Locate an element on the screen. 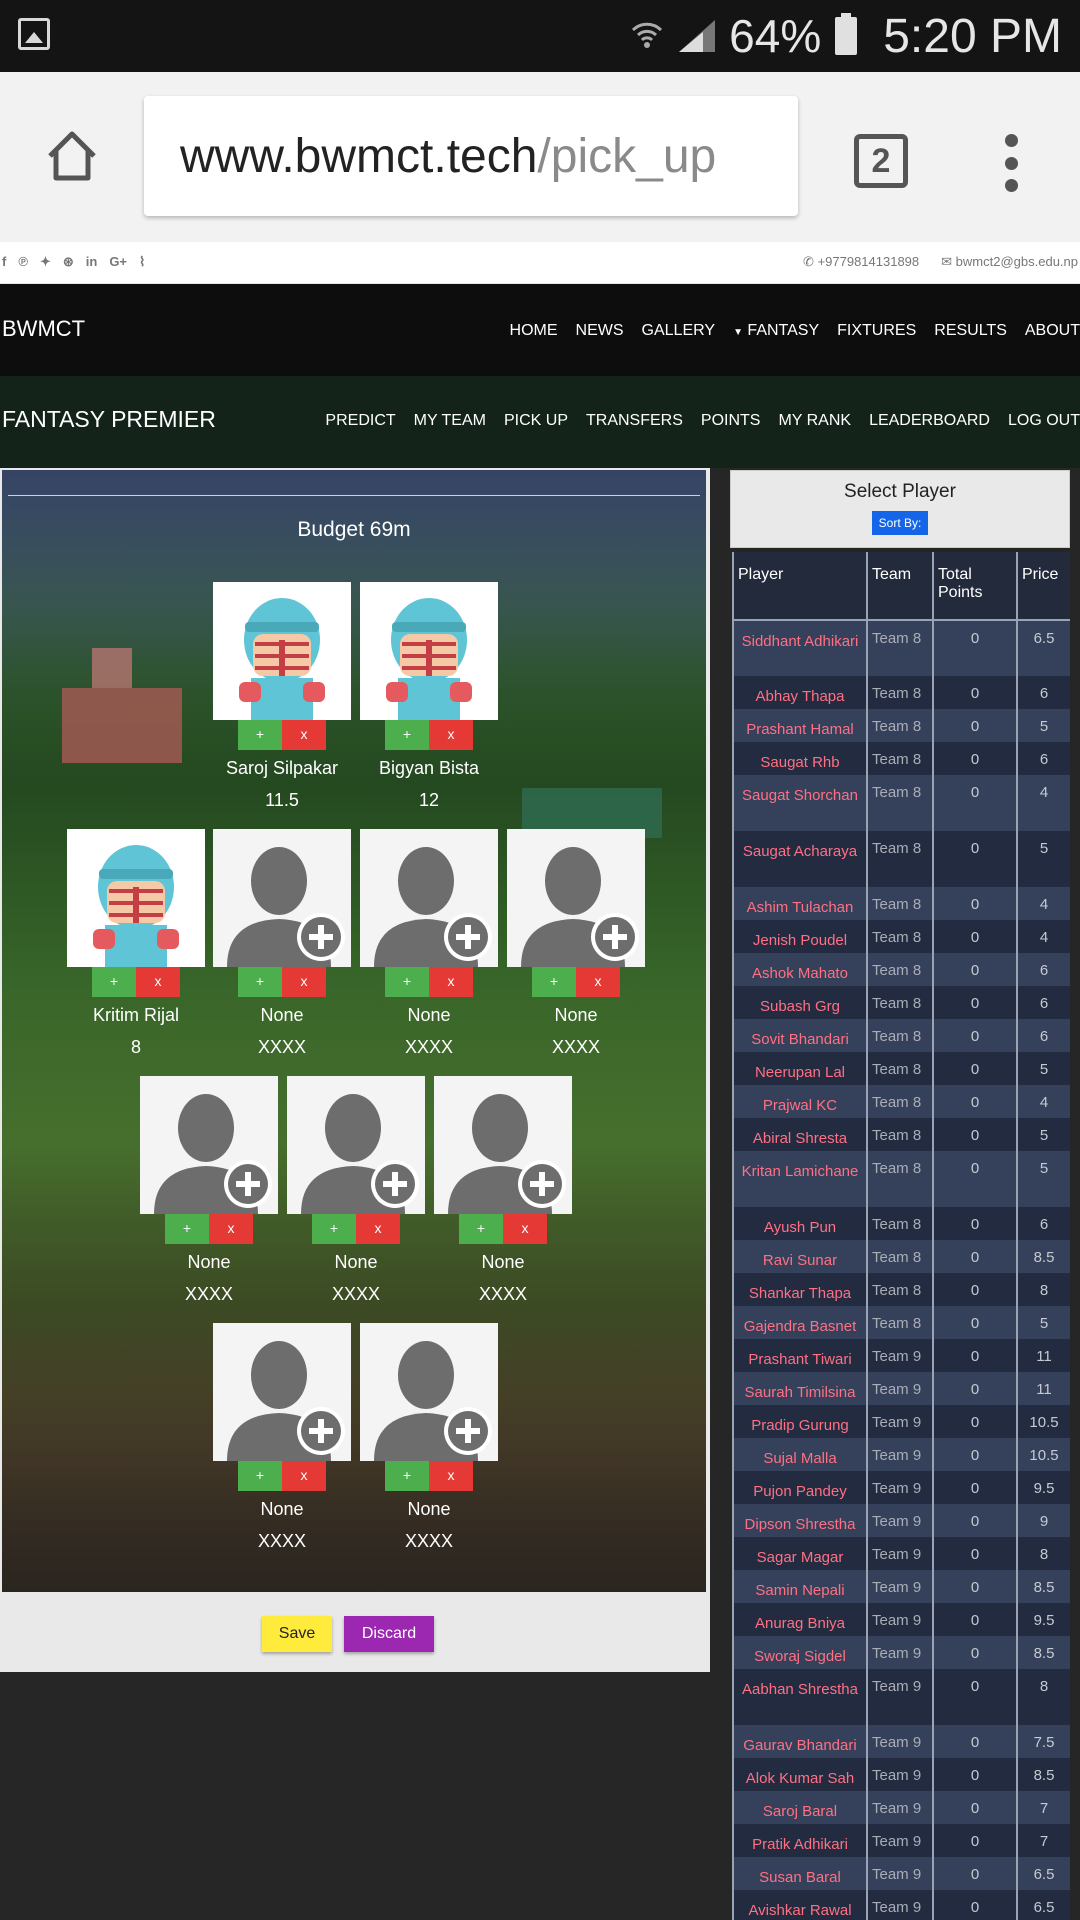 This screenshot has height=1920, width=1080. nav-news: NEWS is located at coordinates (600, 331).